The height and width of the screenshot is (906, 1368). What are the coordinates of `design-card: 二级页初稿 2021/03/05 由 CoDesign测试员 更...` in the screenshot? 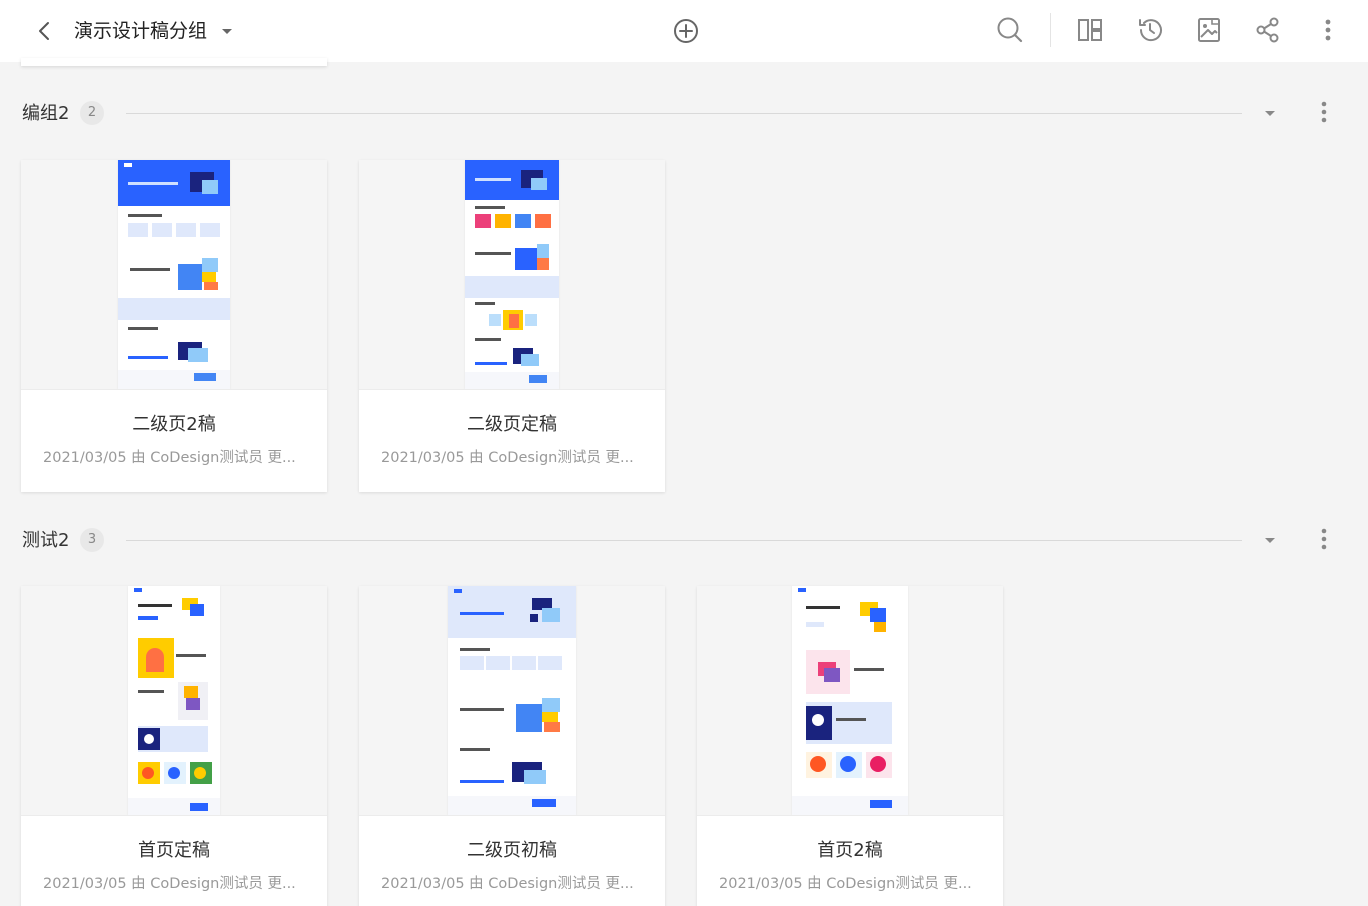 It's located at (512, 746).